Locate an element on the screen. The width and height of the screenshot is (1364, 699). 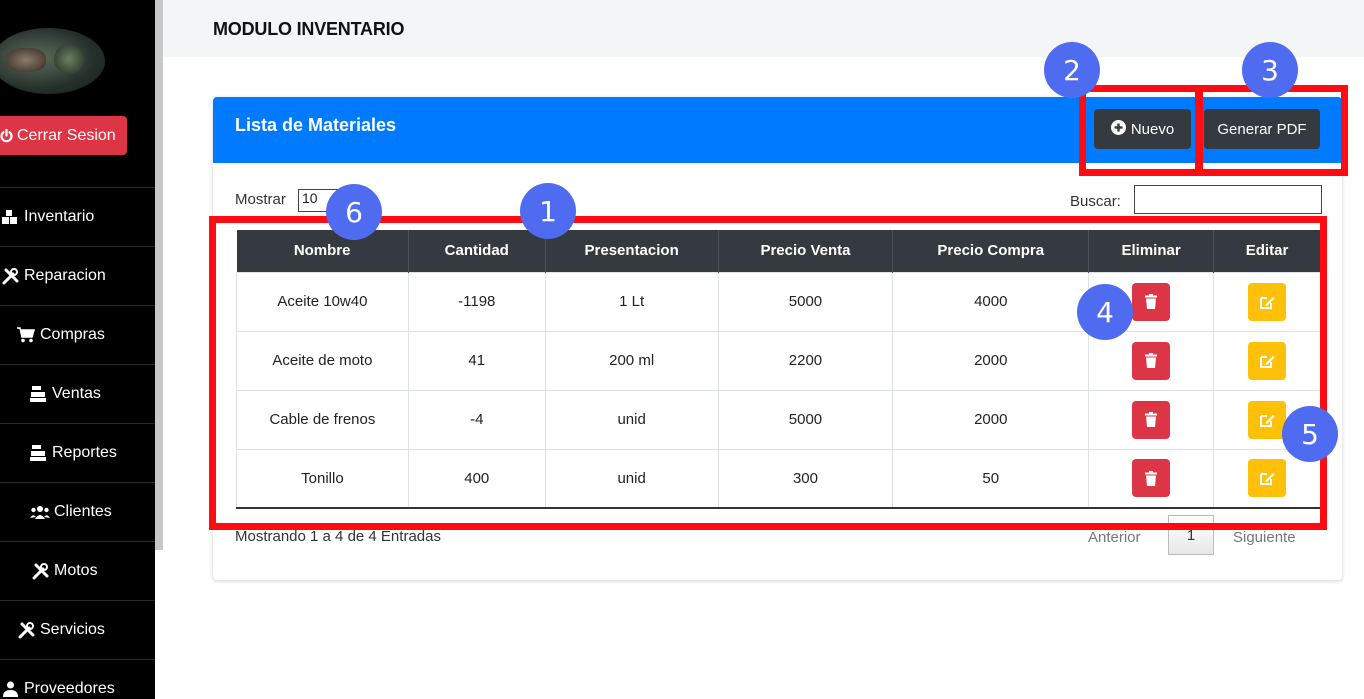
sidebar-item-ventas: Ventas is located at coordinates (77, 393).